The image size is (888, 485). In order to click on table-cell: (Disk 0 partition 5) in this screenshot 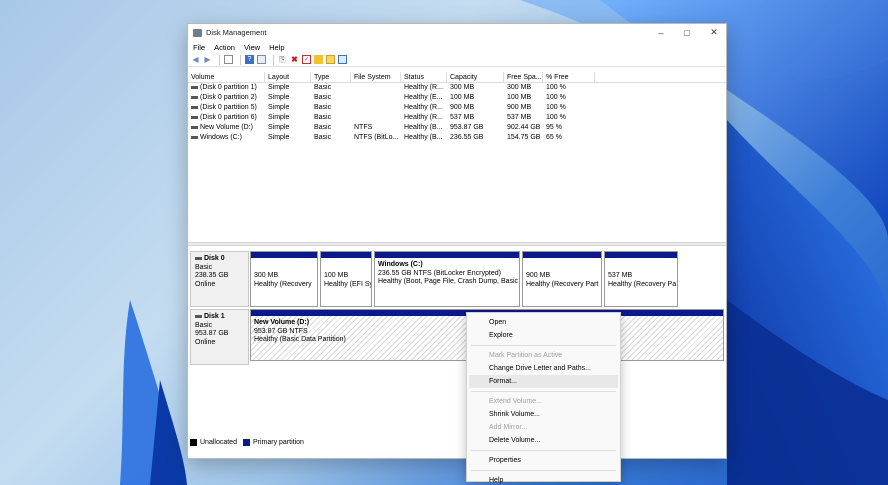, I will do `click(226, 108)`.